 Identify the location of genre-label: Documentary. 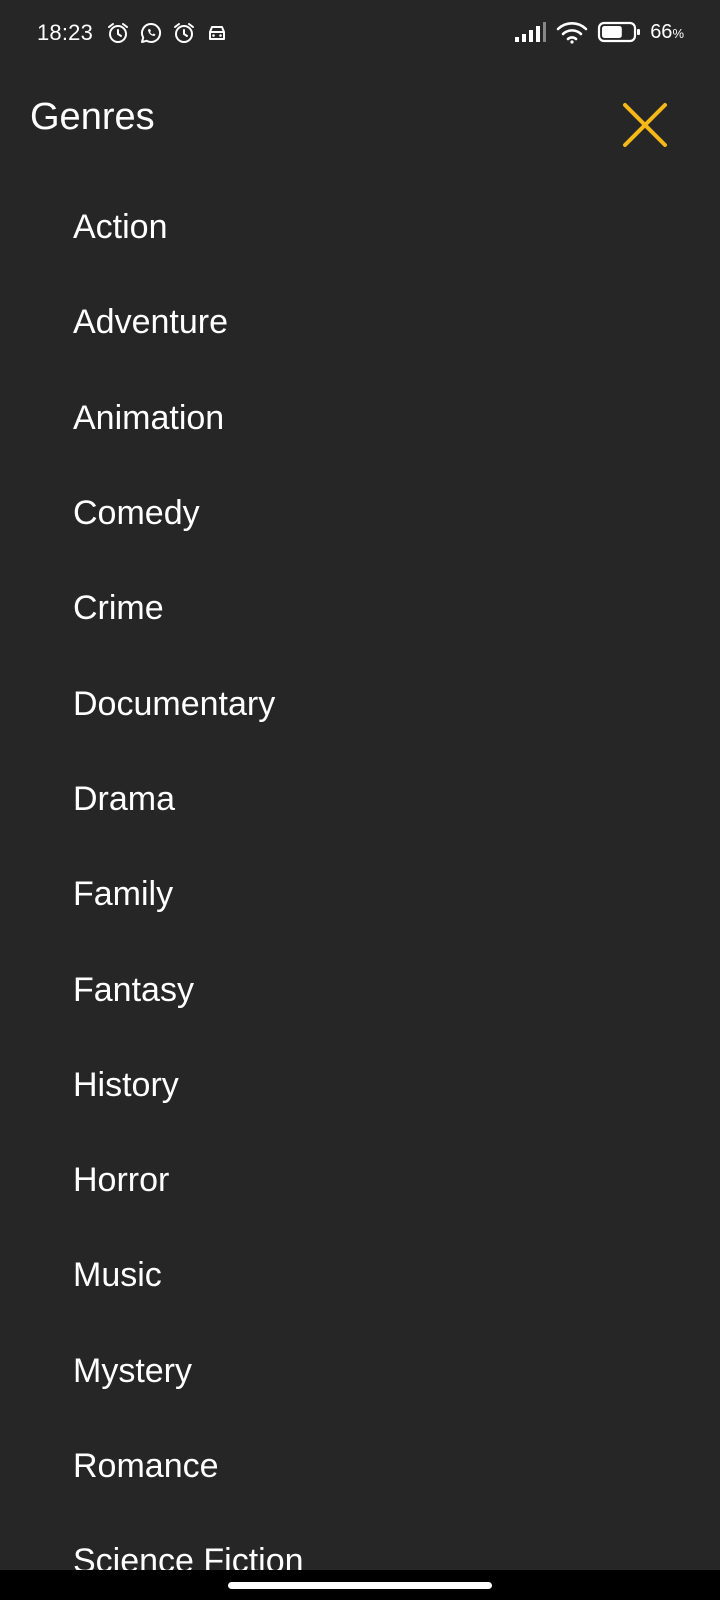
(174, 703).